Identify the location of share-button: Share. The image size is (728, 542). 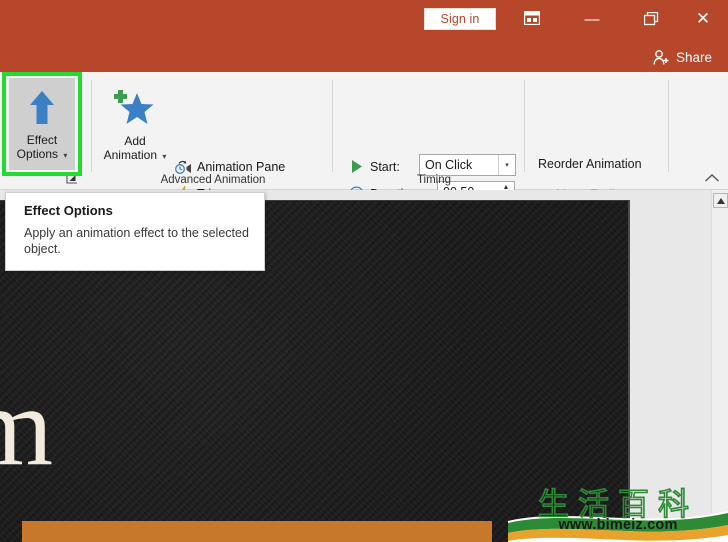
(682, 57).